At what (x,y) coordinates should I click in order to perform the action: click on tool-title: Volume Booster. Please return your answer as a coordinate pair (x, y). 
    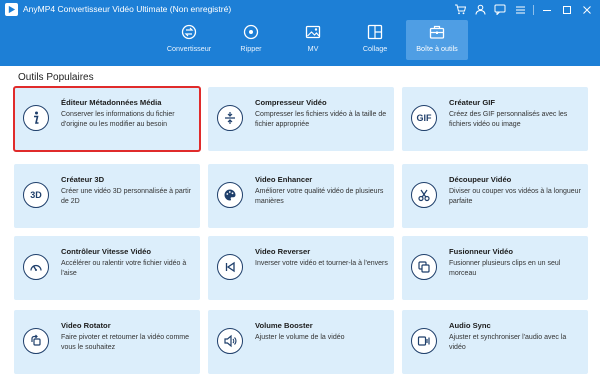
    Looking at the image, I should click on (284, 325).